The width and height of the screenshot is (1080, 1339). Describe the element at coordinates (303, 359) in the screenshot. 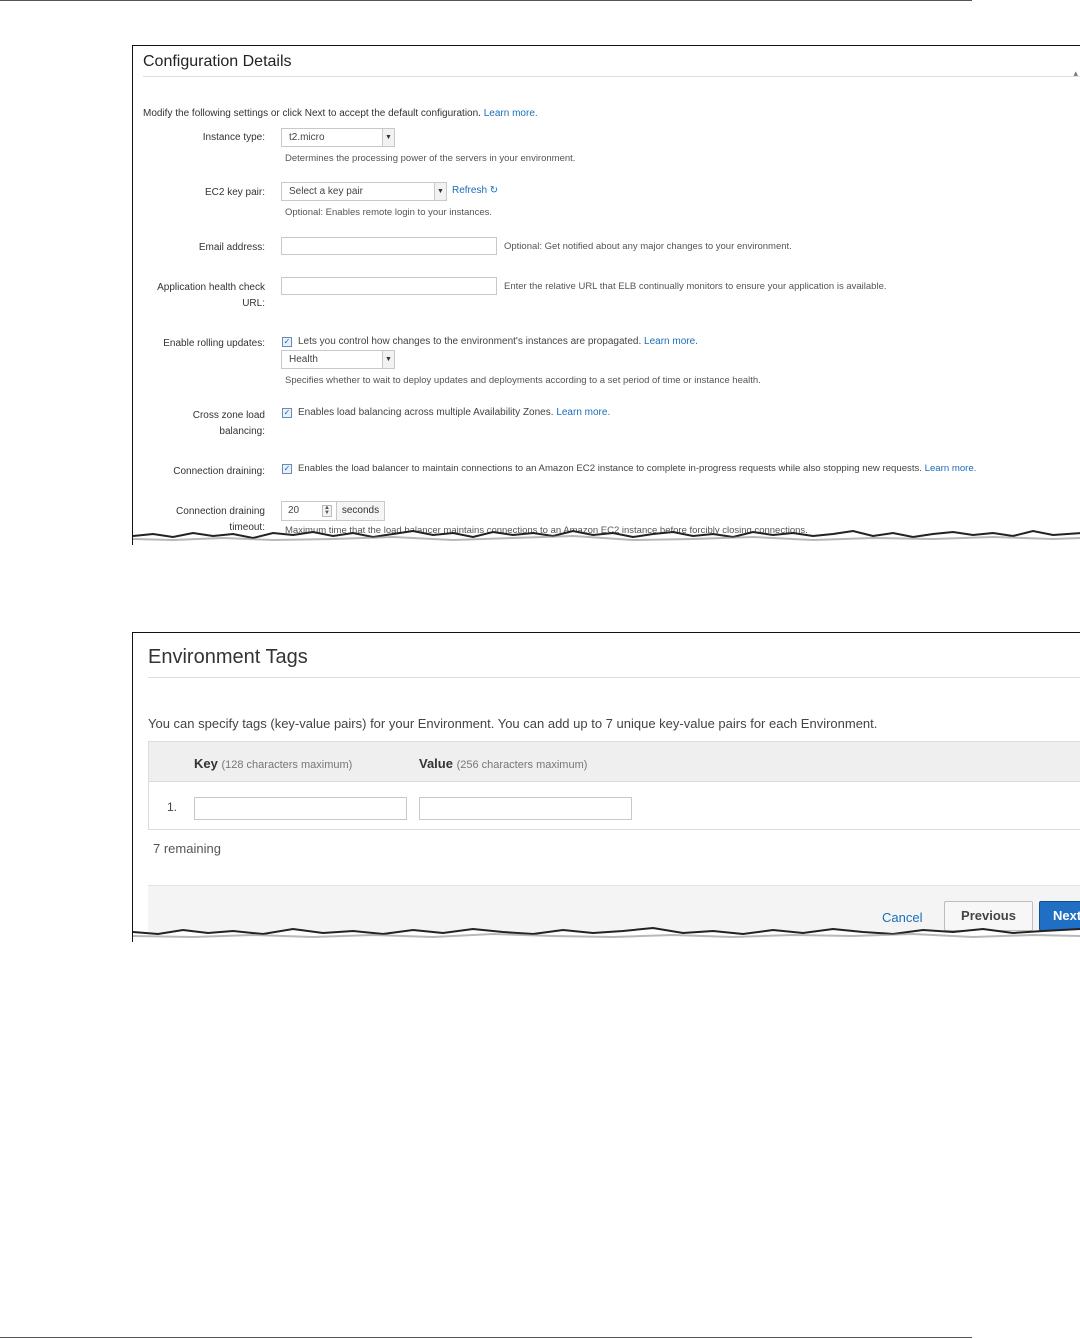

I see `rolling-updates-type-value: Health` at that location.